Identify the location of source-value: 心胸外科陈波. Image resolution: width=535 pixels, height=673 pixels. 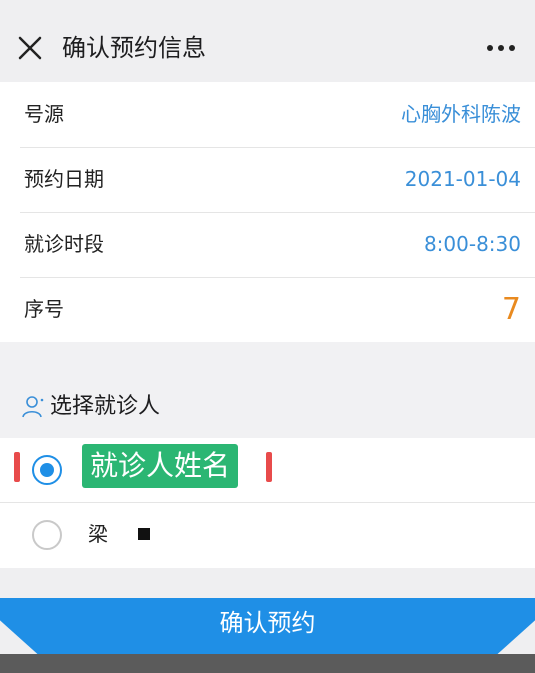
(461, 114).